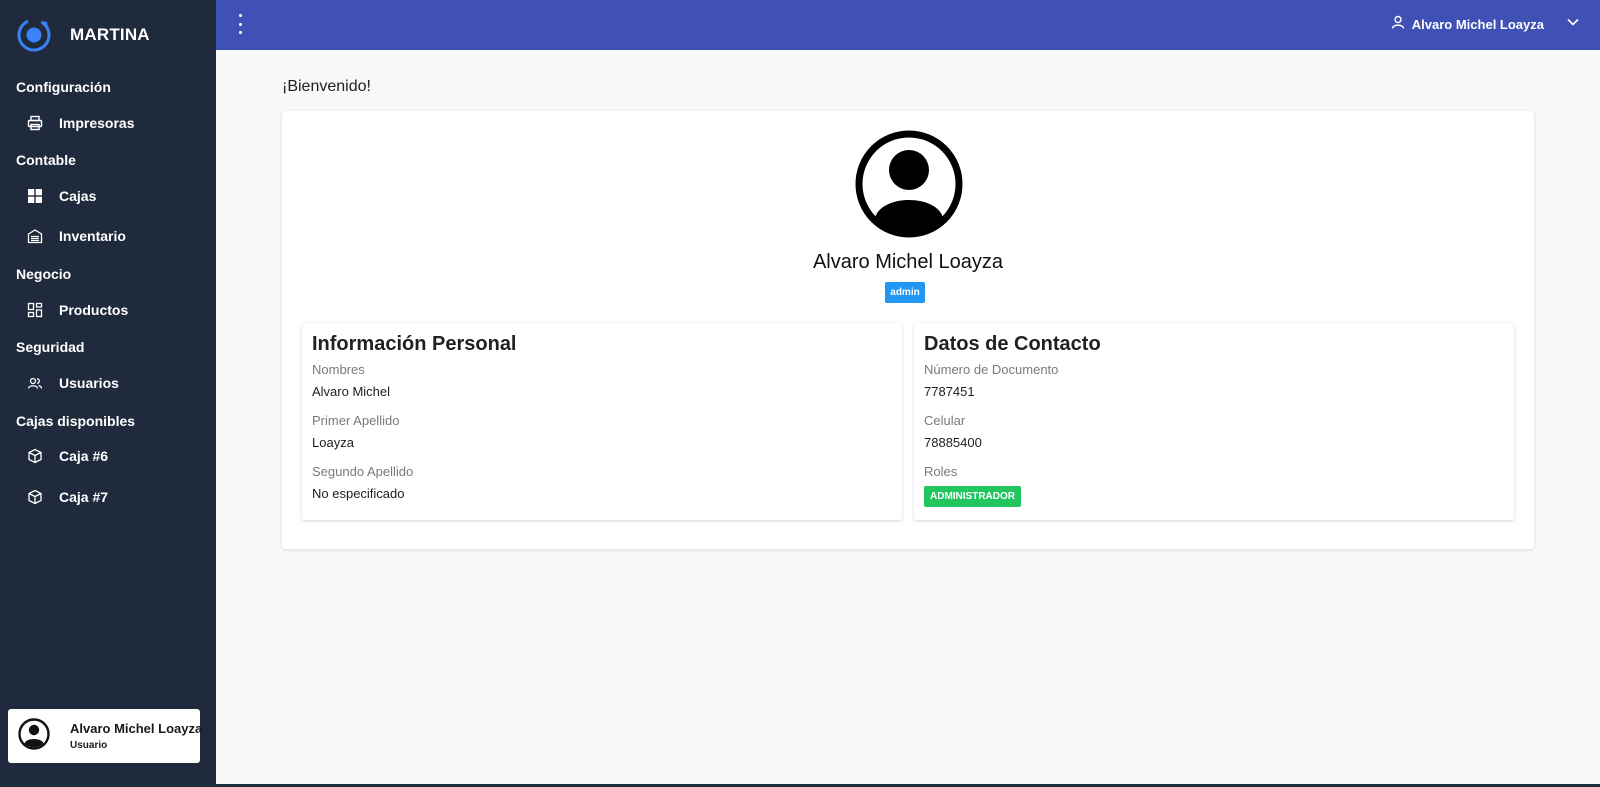  Describe the element at coordinates (1012, 344) in the screenshot. I see `contact-info-title: Datos de Contacto` at that location.